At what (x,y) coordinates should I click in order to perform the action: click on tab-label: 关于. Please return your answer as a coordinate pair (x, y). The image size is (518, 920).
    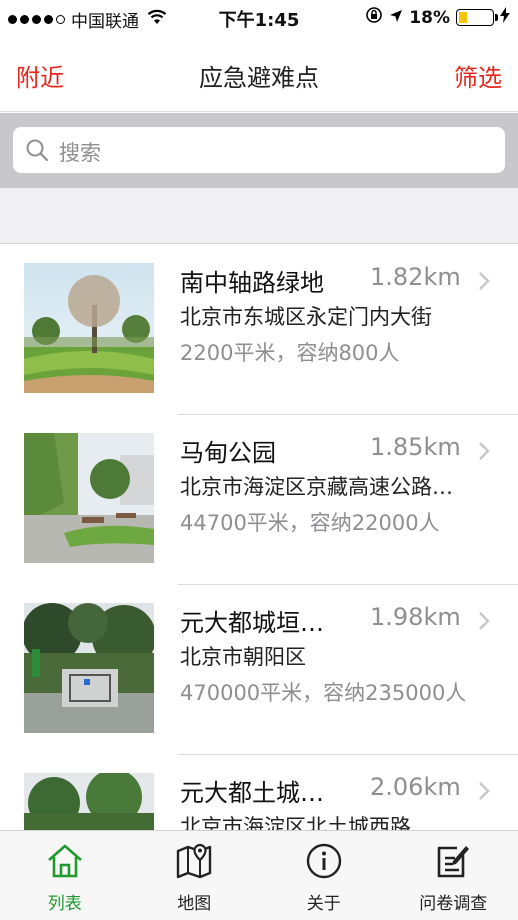
    Looking at the image, I should click on (323, 904).